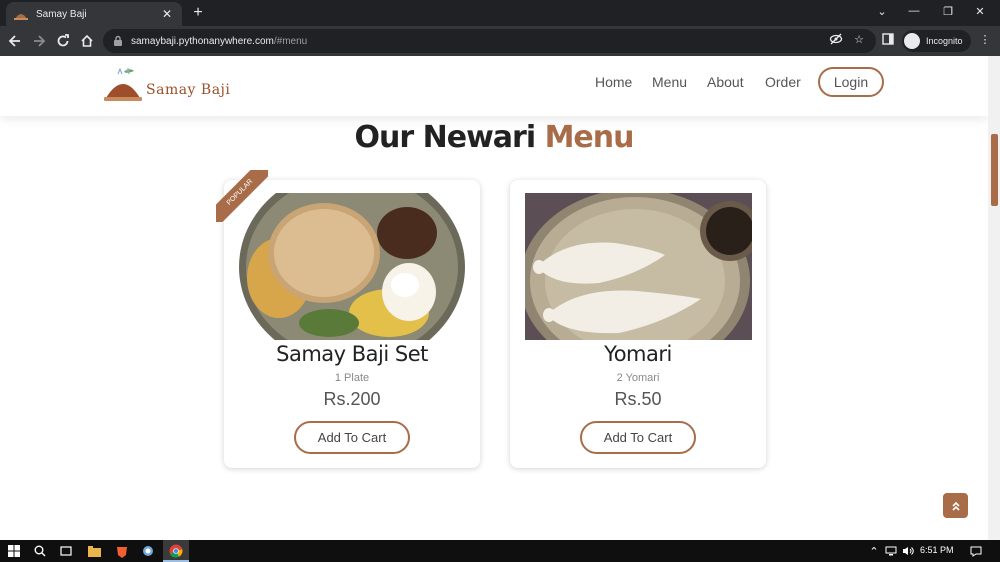 The image size is (1000, 562). I want to click on notification-icon, so click(976, 551).